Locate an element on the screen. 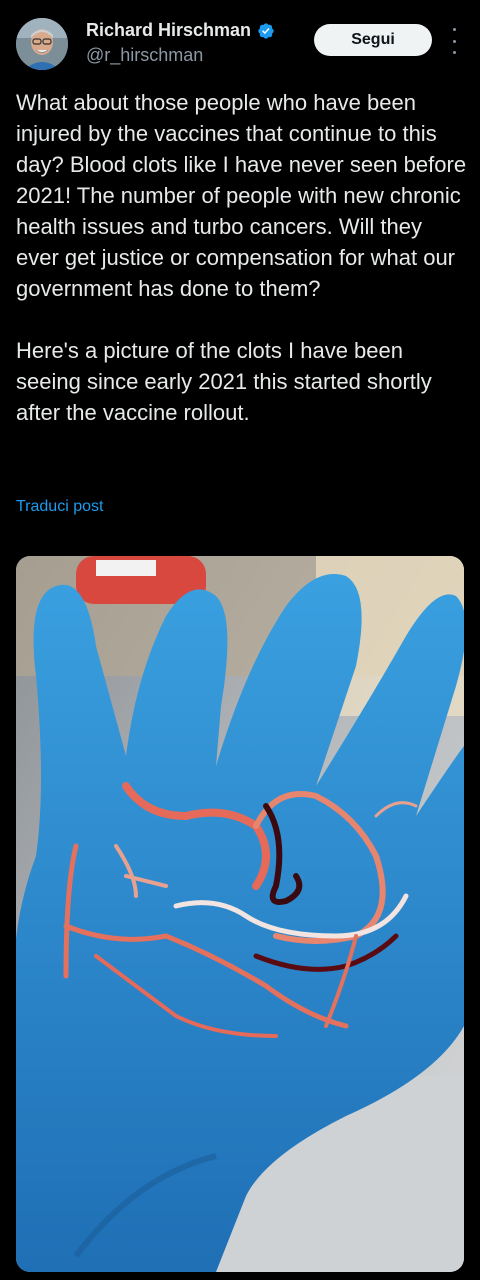 The image size is (480, 1280). avatar is located at coordinates (42, 44).